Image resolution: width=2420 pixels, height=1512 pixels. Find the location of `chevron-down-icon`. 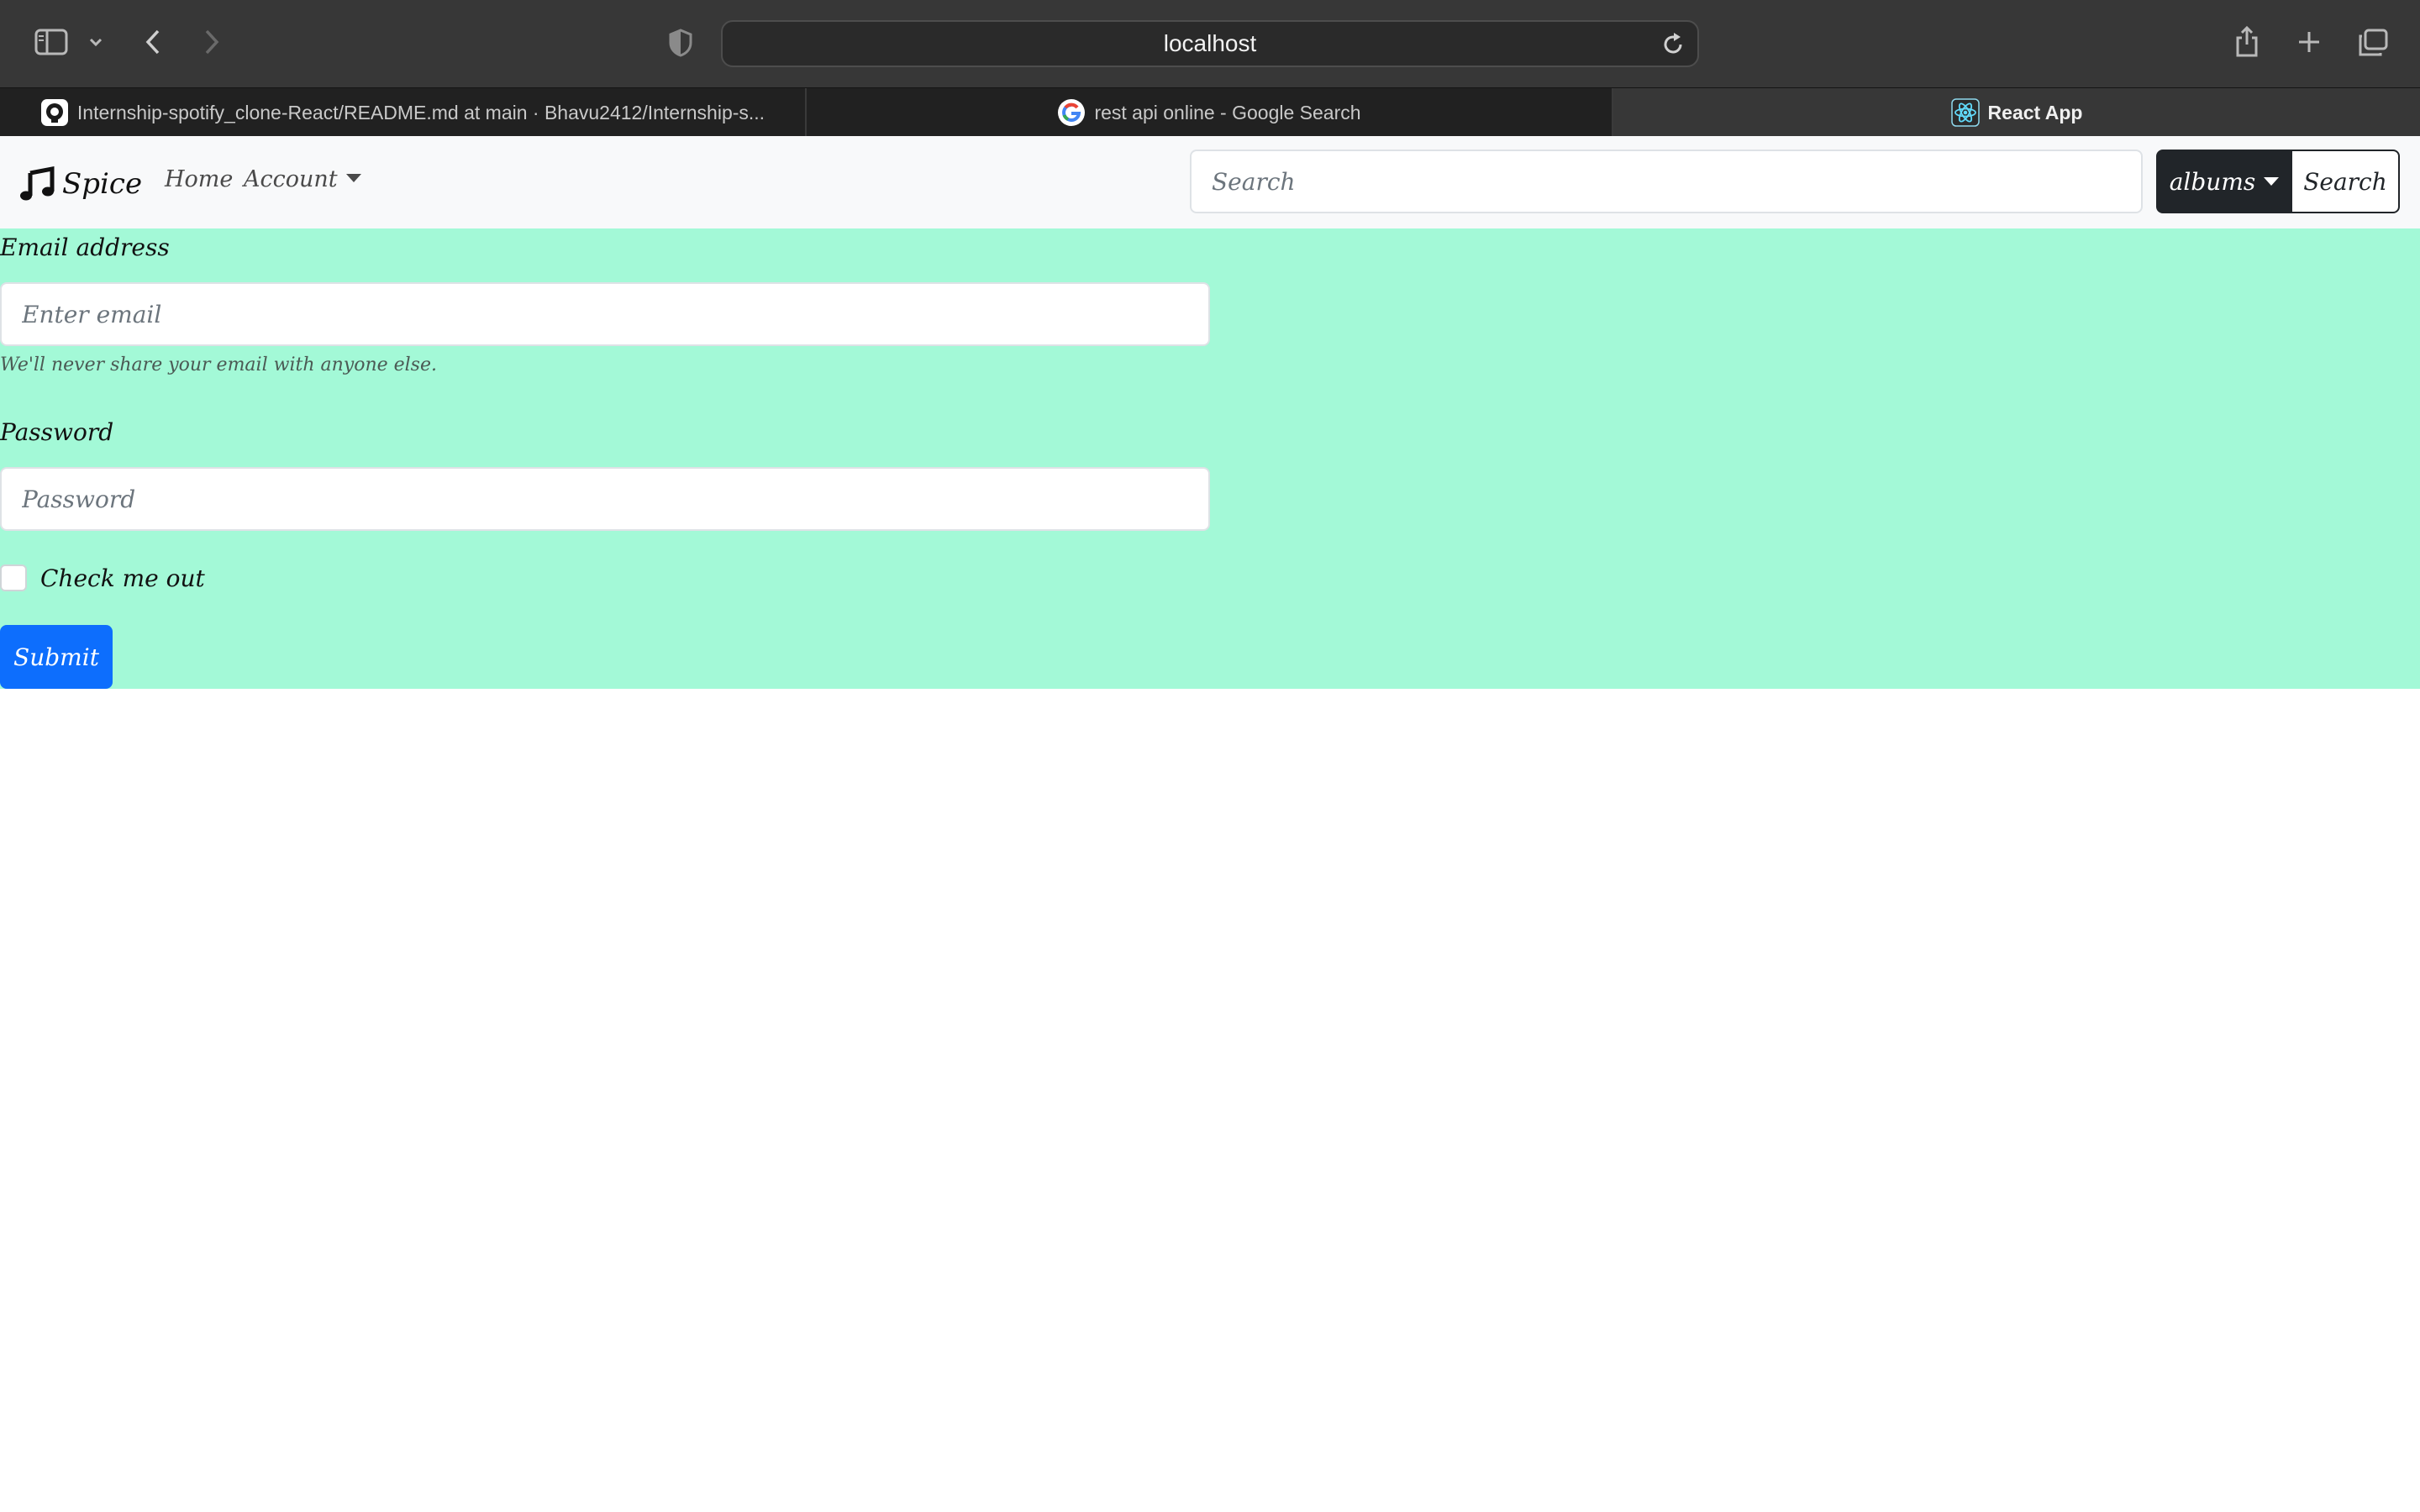

chevron-down-icon is located at coordinates (96, 42).